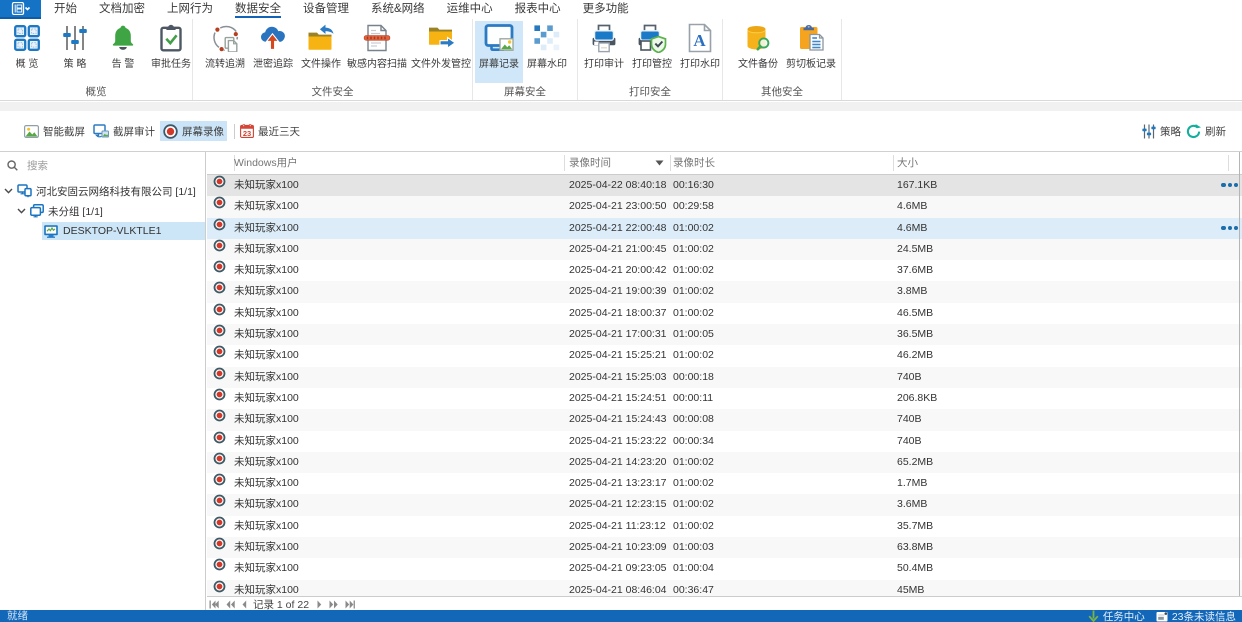 The height and width of the screenshot is (622, 1242). What do you see at coordinates (1161, 131) in the screenshot?
I see `toolbar-button-policy-small: 策略` at bounding box center [1161, 131].